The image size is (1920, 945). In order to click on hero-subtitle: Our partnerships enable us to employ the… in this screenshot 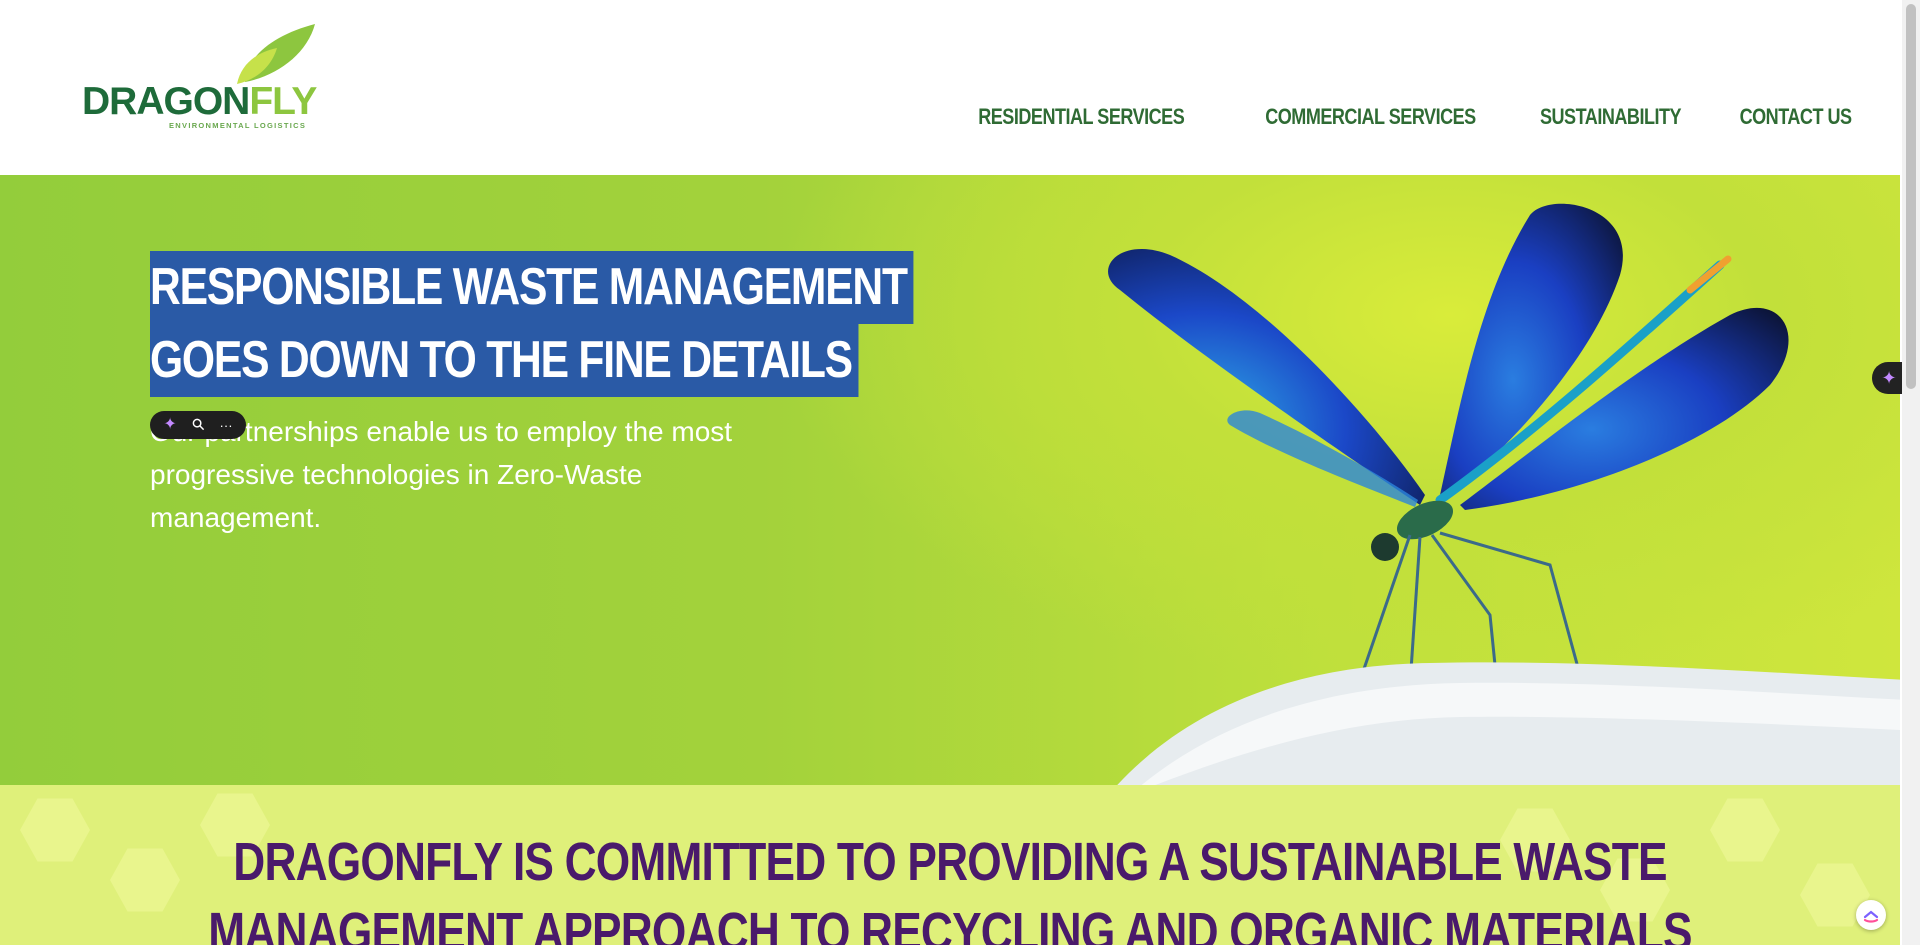, I will do `click(441, 474)`.